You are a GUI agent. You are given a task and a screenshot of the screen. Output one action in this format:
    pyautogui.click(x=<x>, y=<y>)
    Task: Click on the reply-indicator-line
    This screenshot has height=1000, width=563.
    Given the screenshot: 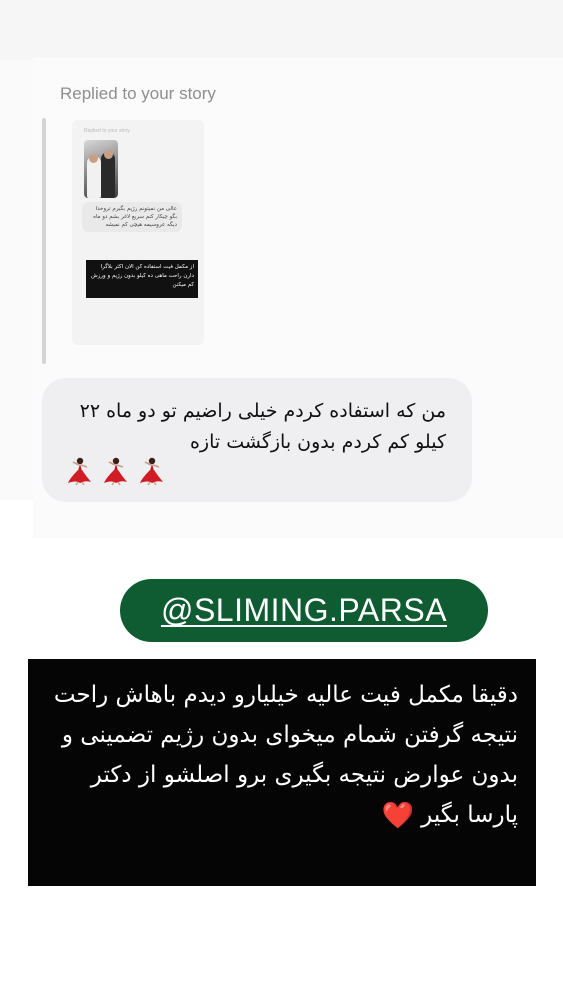 What is the action you would take?
    pyautogui.click(x=44, y=241)
    